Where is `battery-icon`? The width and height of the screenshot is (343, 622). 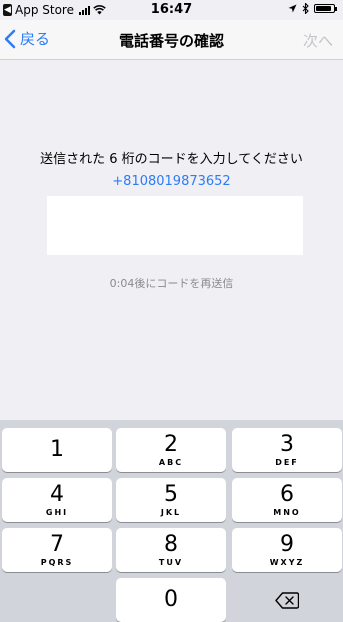 battery-icon is located at coordinates (325, 8).